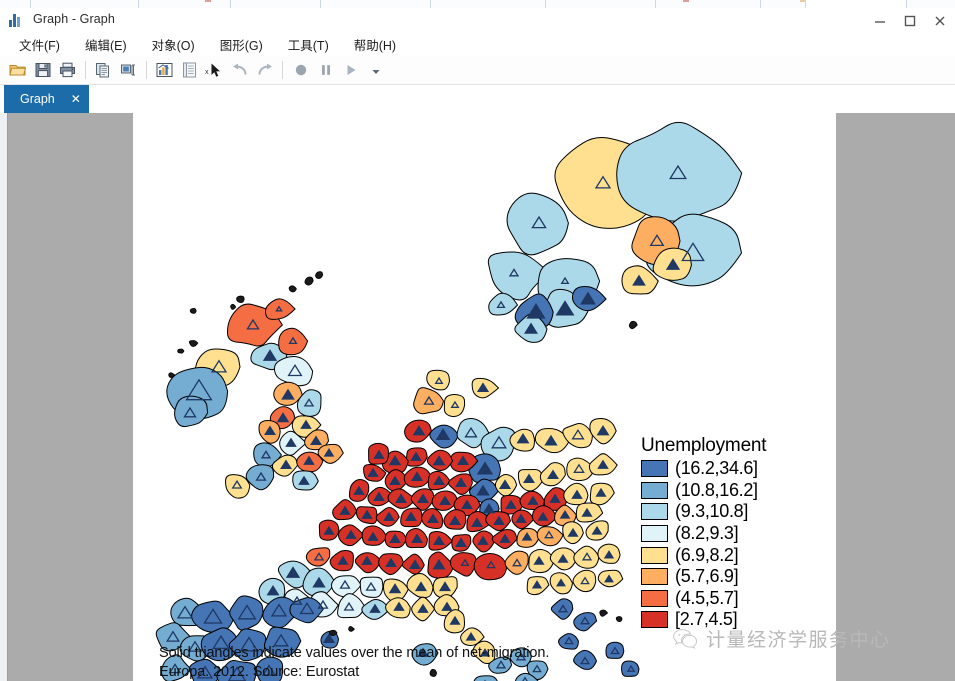 The image size is (955, 681). Describe the element at coordinates (37, 99) in the screenshot. I see `tab-graph-label: Graph` at that location.